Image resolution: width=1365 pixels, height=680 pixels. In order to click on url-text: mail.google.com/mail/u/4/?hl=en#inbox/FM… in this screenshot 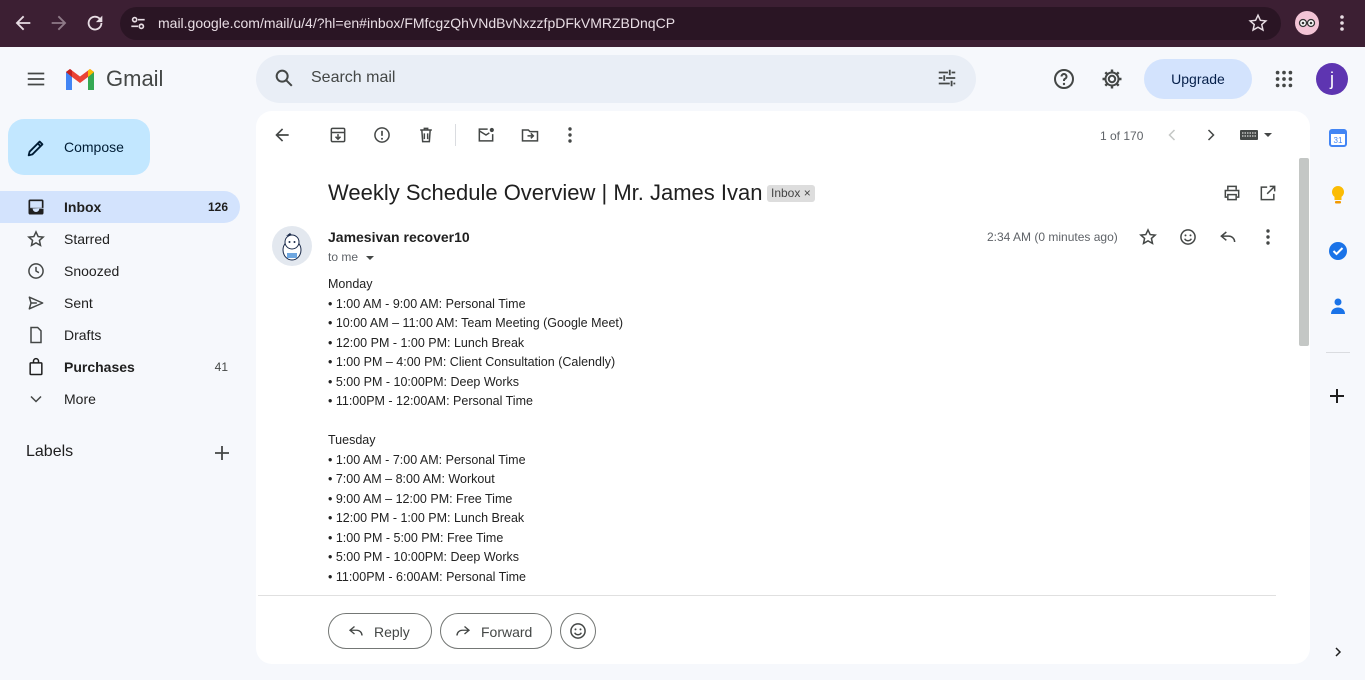, I will do `click(416, 23)`.